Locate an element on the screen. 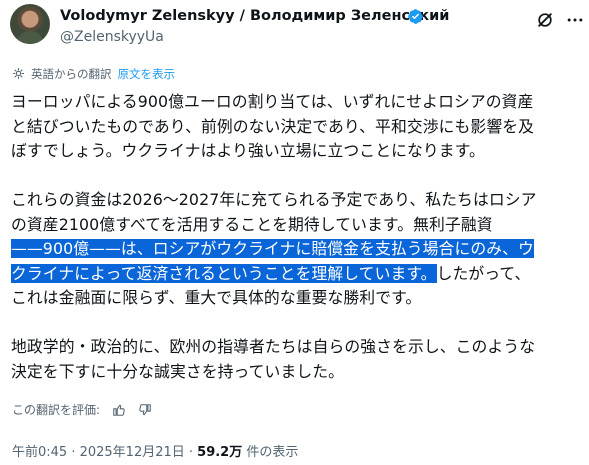 The image size is (589, 465). text-line: と結びついたものであり、前例のない決定であり、平和交渉にも影響を及 is located at coordinates (273, 126).